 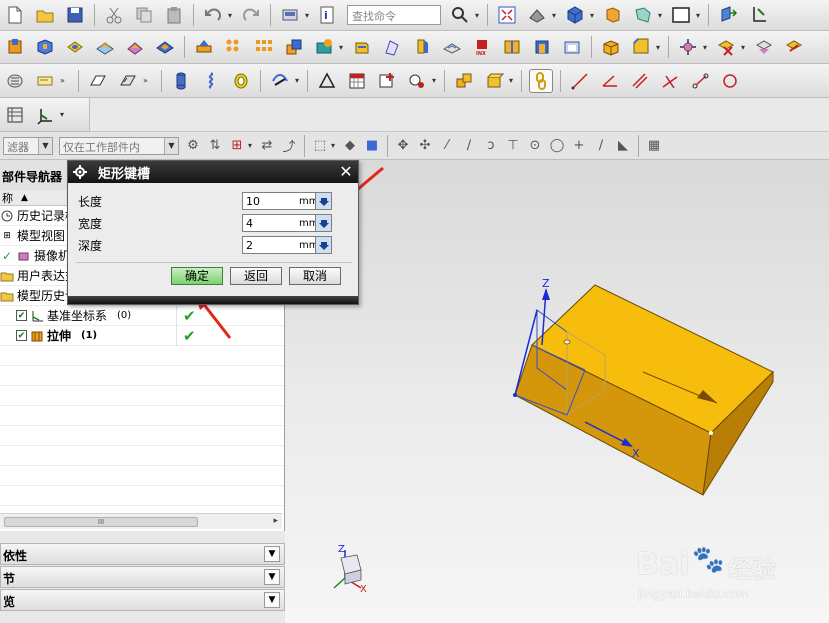 What do you see at coordinates (482, 47) in the screenshot?
I see `inx-icon: INX` at bounding box center [482, 47].